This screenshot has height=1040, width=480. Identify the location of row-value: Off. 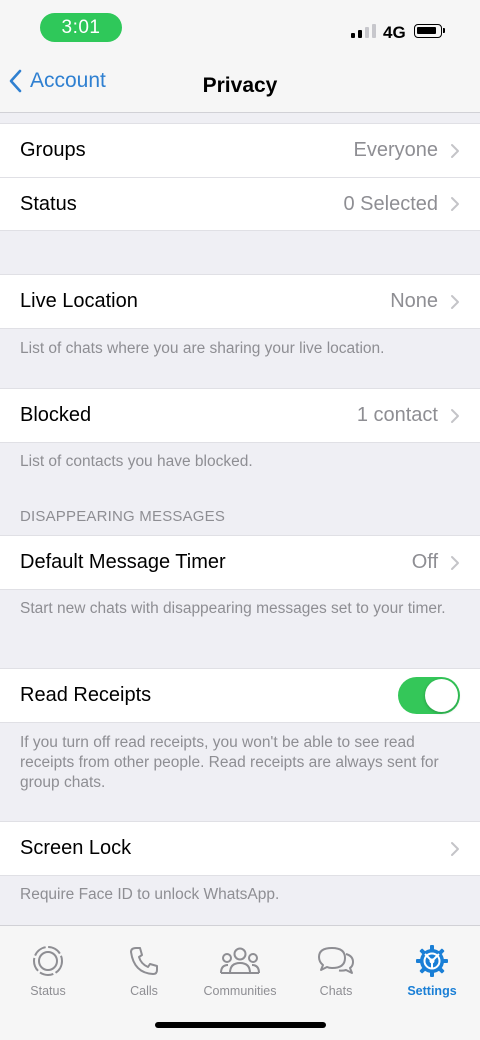
(424, 562).